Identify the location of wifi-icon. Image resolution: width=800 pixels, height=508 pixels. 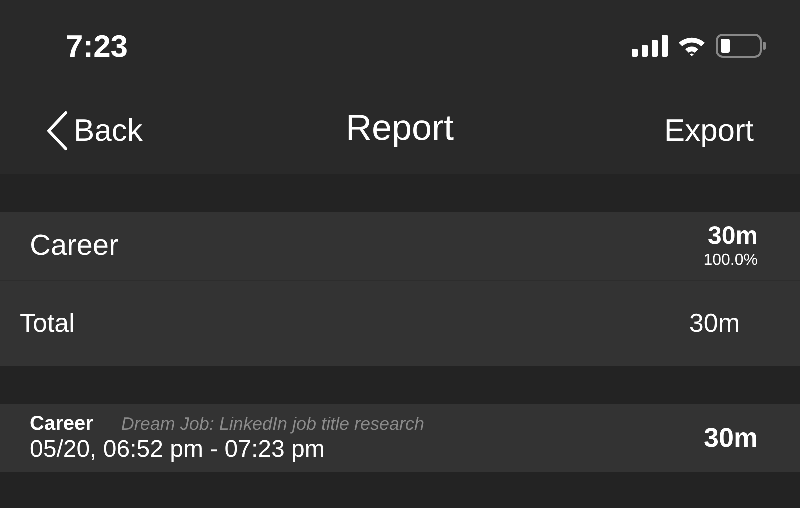
(692, 46).